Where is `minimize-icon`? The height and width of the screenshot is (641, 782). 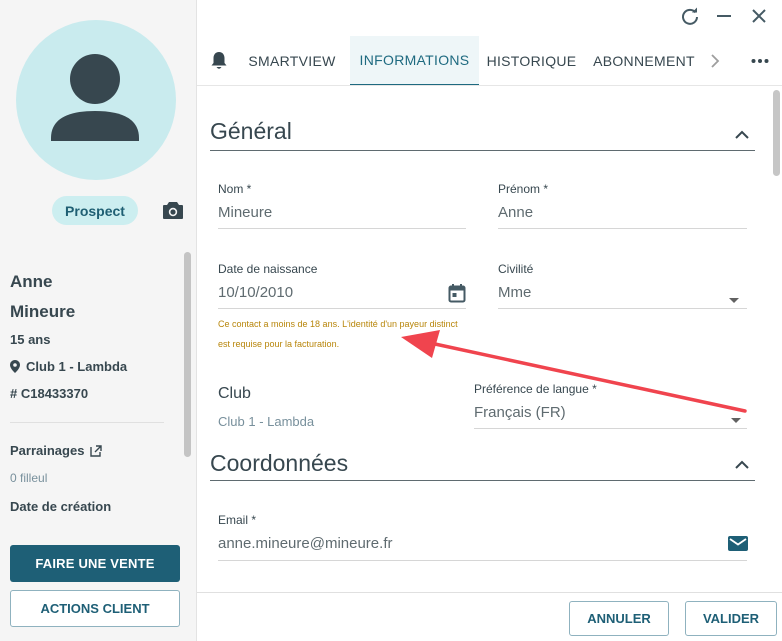
minimize-icon is located at coordinates (724, 16).